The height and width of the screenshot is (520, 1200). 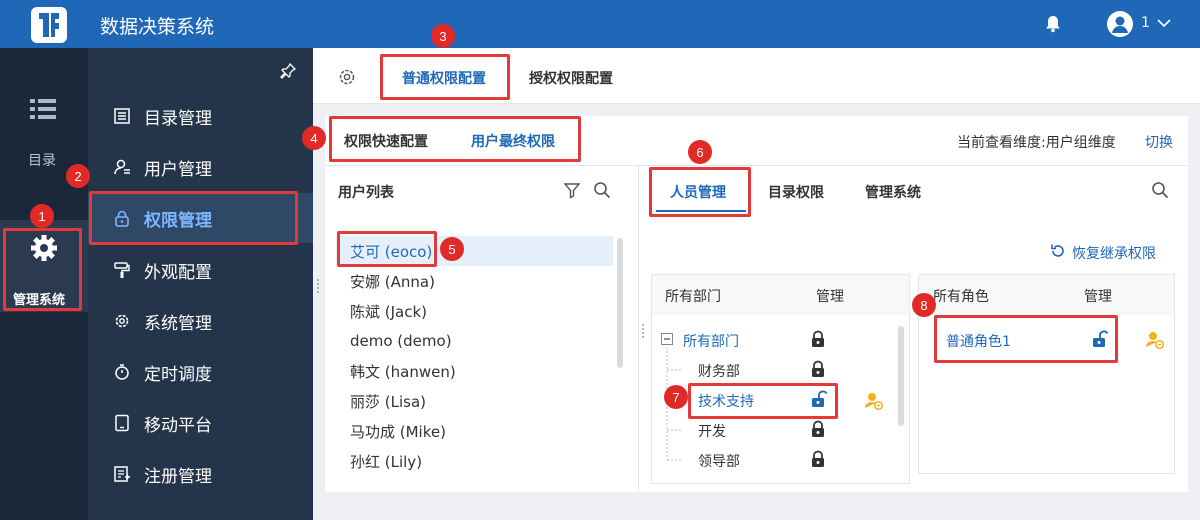 What do you see at coordinates (572, 190) in the screenshot?
I see `filter-icon` at bounding box center [572, 190].